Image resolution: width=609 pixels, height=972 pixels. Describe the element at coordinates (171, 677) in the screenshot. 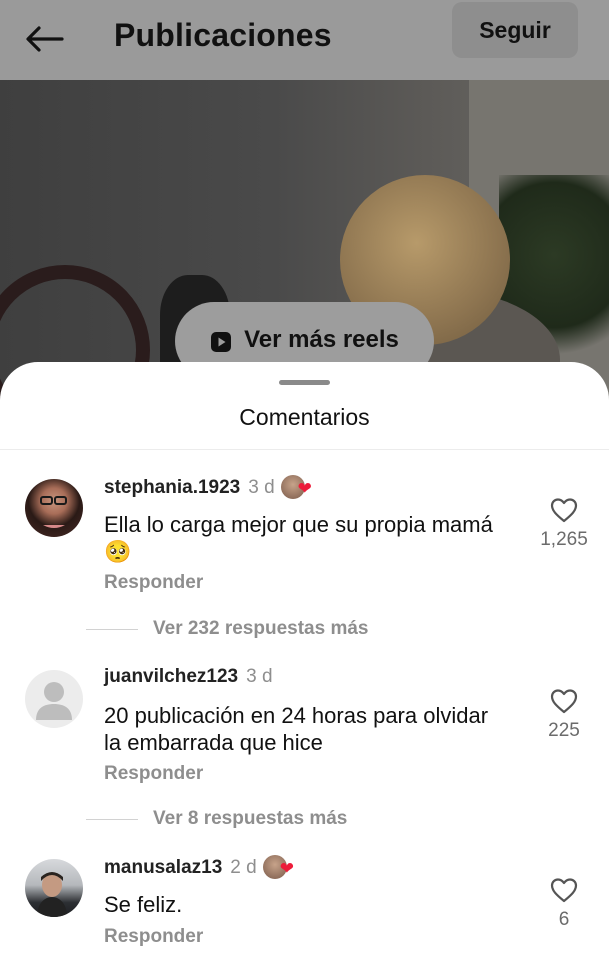

I see `comment-username: juanvilchez123` at that location.